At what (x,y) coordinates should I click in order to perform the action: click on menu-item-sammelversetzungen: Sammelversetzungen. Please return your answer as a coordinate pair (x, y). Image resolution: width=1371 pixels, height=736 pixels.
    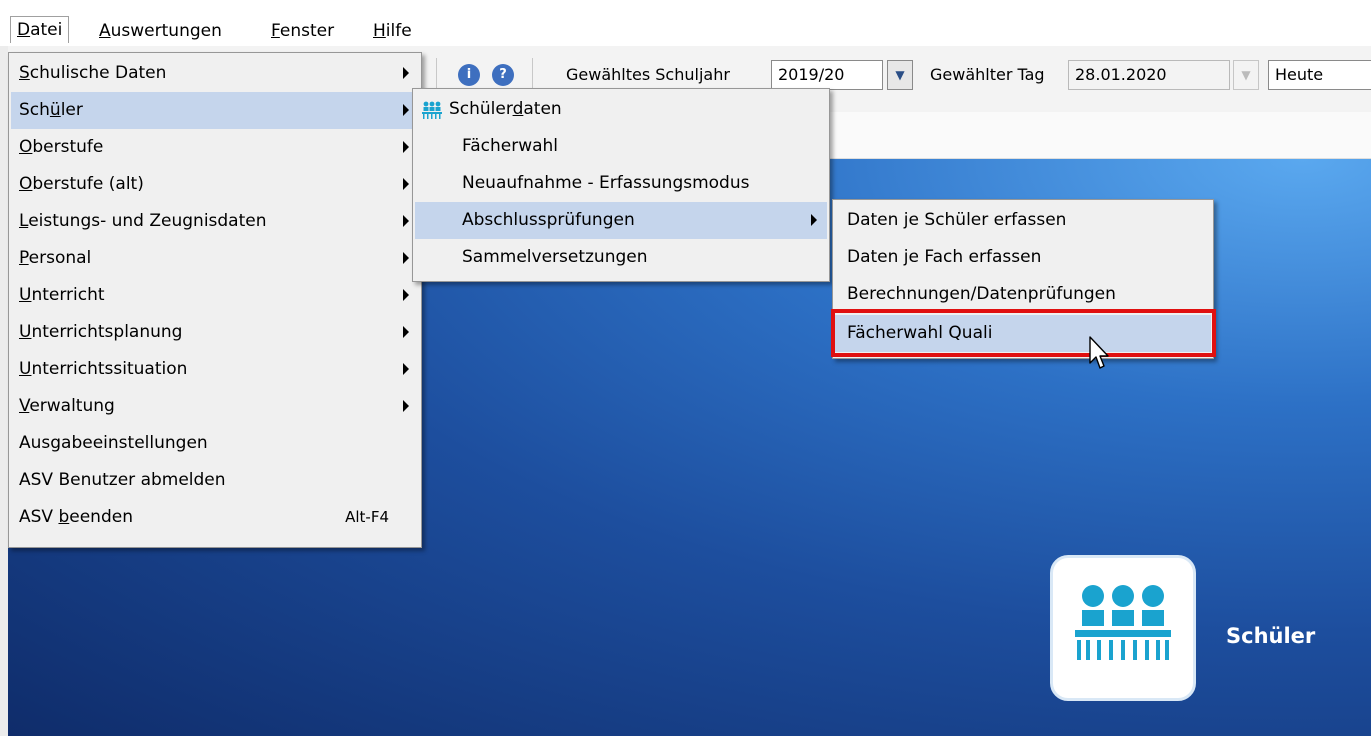
    Looking at the image, I should click on (621, 257).